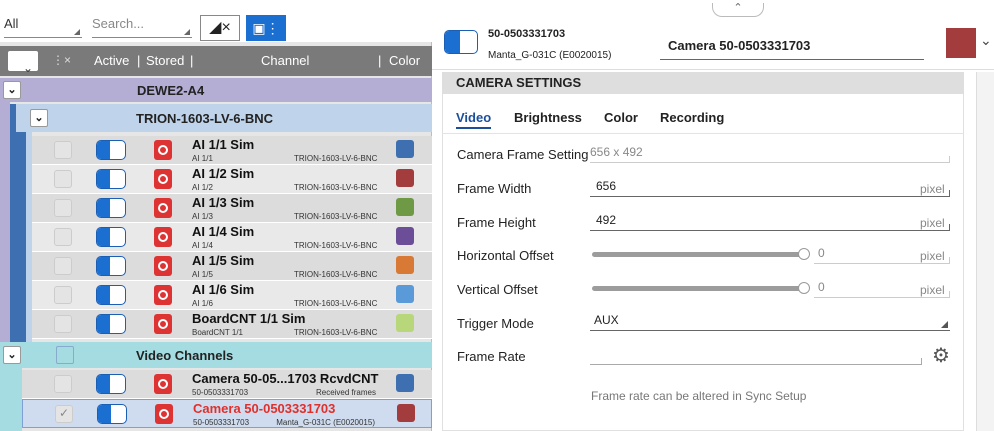 This screenshot has width=994, height=431. Describe the element at coordinates (64, 414) in the screenshot. I see `select-checkbox: ✓` at that location.